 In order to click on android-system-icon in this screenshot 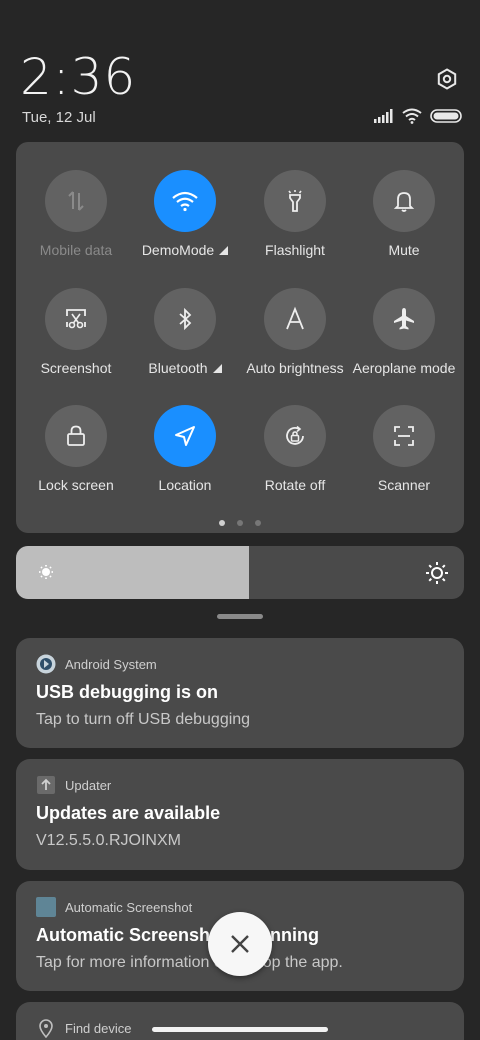, I will do `click(46, 664)`.